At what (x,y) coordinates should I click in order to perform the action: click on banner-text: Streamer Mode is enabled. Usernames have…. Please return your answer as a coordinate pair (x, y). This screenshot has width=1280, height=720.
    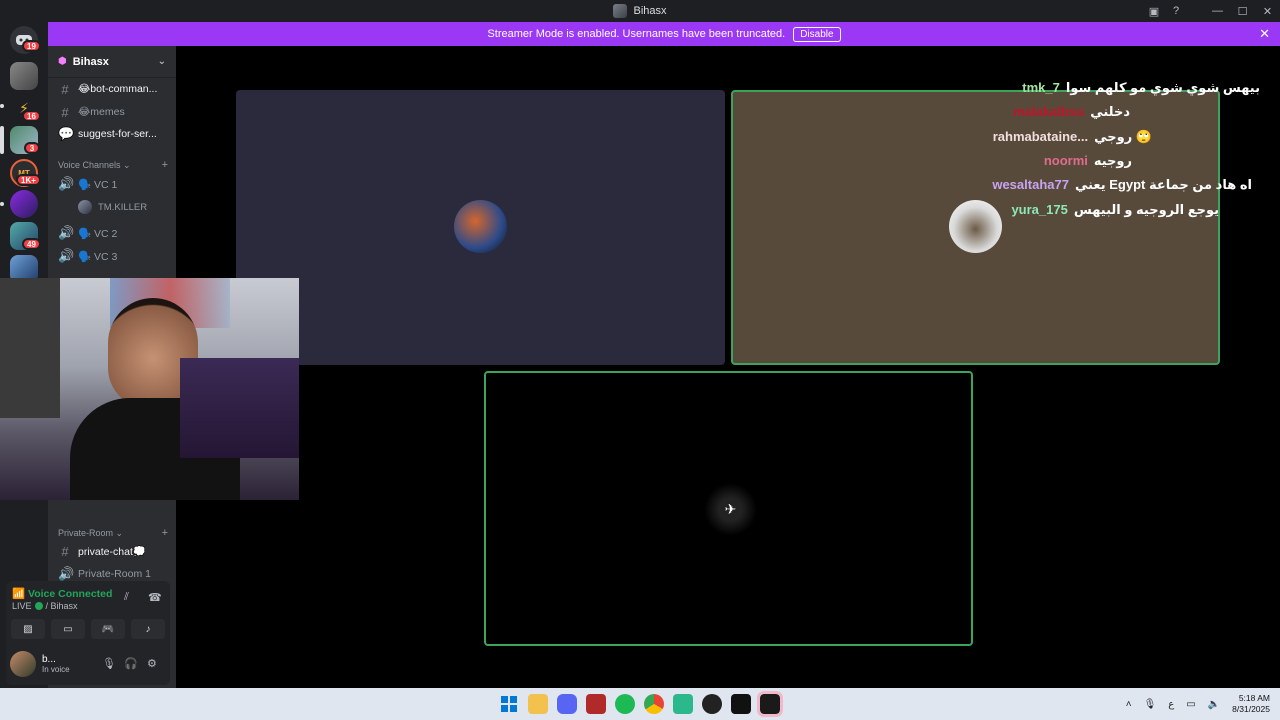
    Looking at the image, I should click on (636, 34).